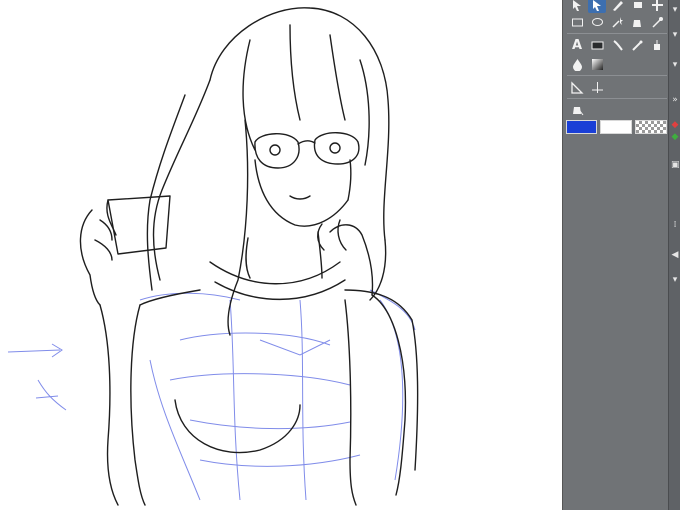  I want to click on brush-tool-icon, so click(617, 45).